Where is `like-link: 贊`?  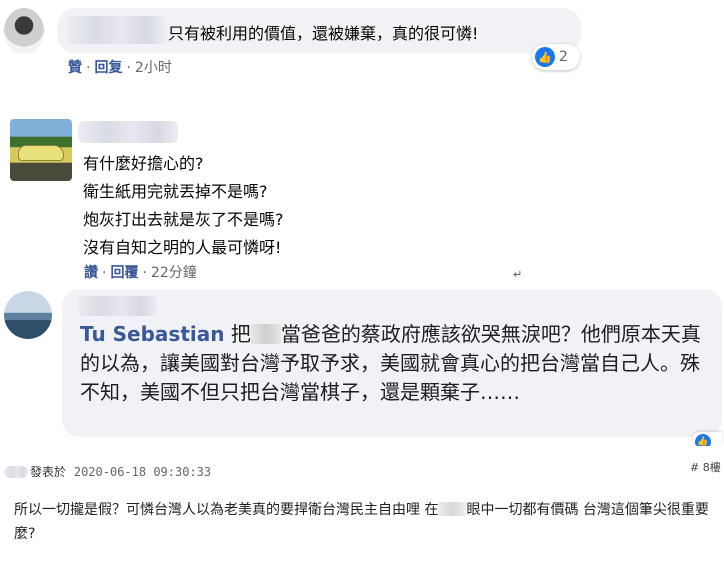
like-link: 贊 is located at coordinates (75, 68).